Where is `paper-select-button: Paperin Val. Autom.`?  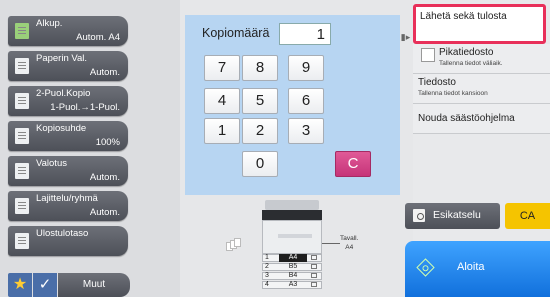
paper-select-button: Paperin Val. Autom. is located at coordinates (68, 66).